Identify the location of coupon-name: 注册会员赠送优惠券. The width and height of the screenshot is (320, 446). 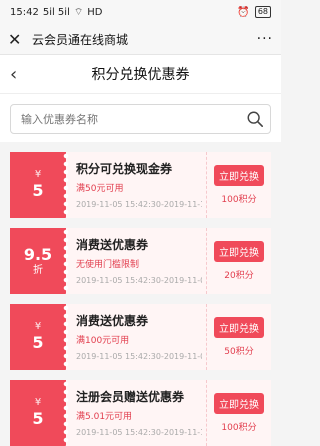
(130, 397).